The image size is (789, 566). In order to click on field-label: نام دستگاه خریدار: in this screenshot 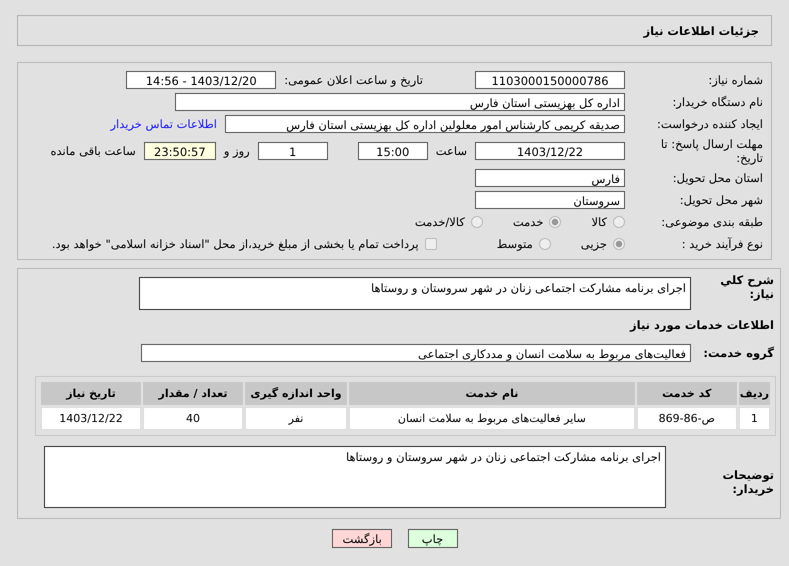, I will do `click(717, 102)`.